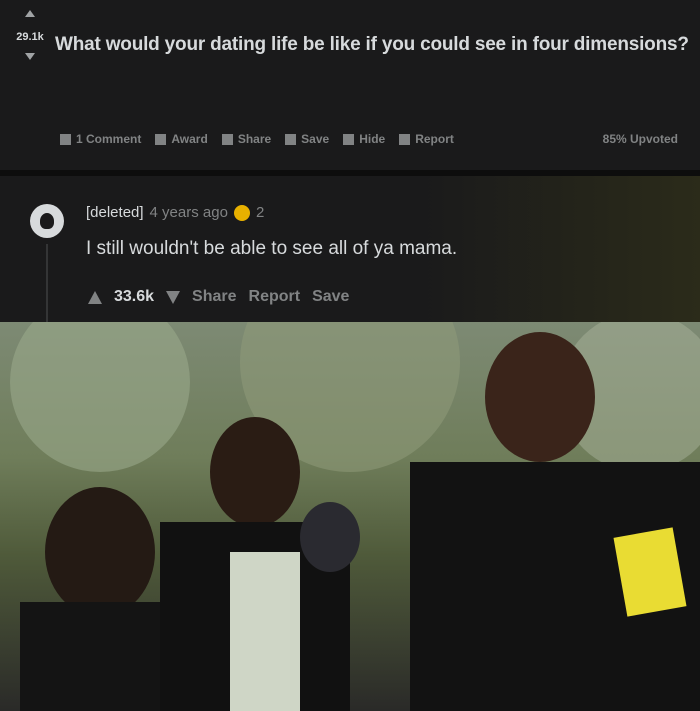 The width and height of the screenshot is (700, 711). What do you see at coordinates (405, 139) in the screenshot?
I see `report-icon` at bounding box center [405, 139].